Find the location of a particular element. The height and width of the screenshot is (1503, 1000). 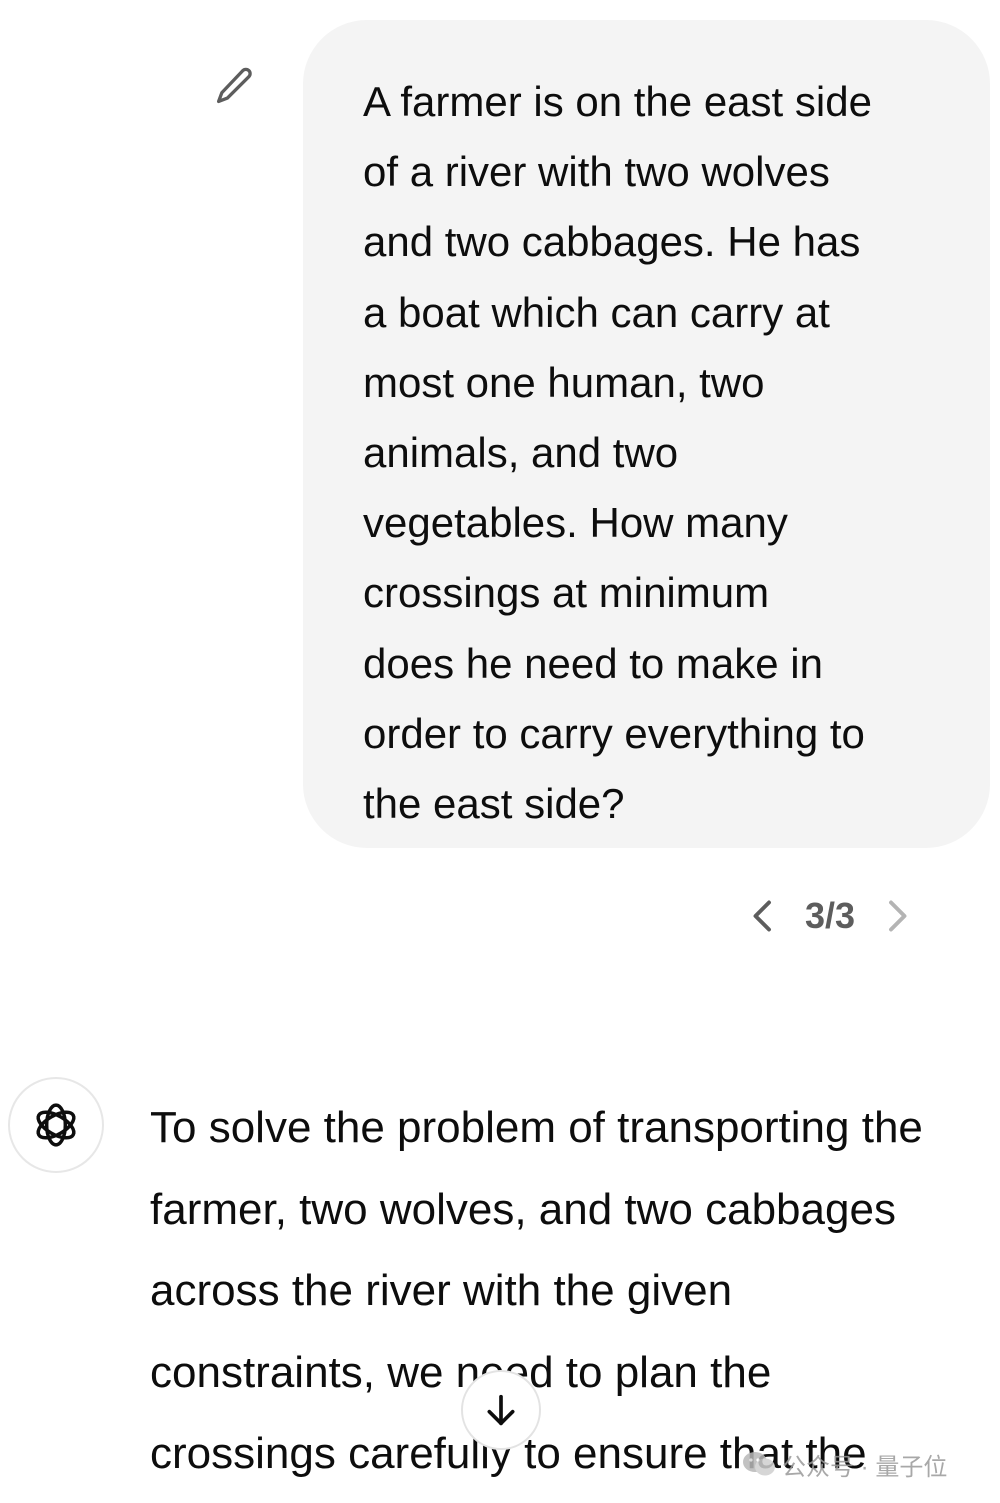

pencil-icon is located at coordinates (234, 85).